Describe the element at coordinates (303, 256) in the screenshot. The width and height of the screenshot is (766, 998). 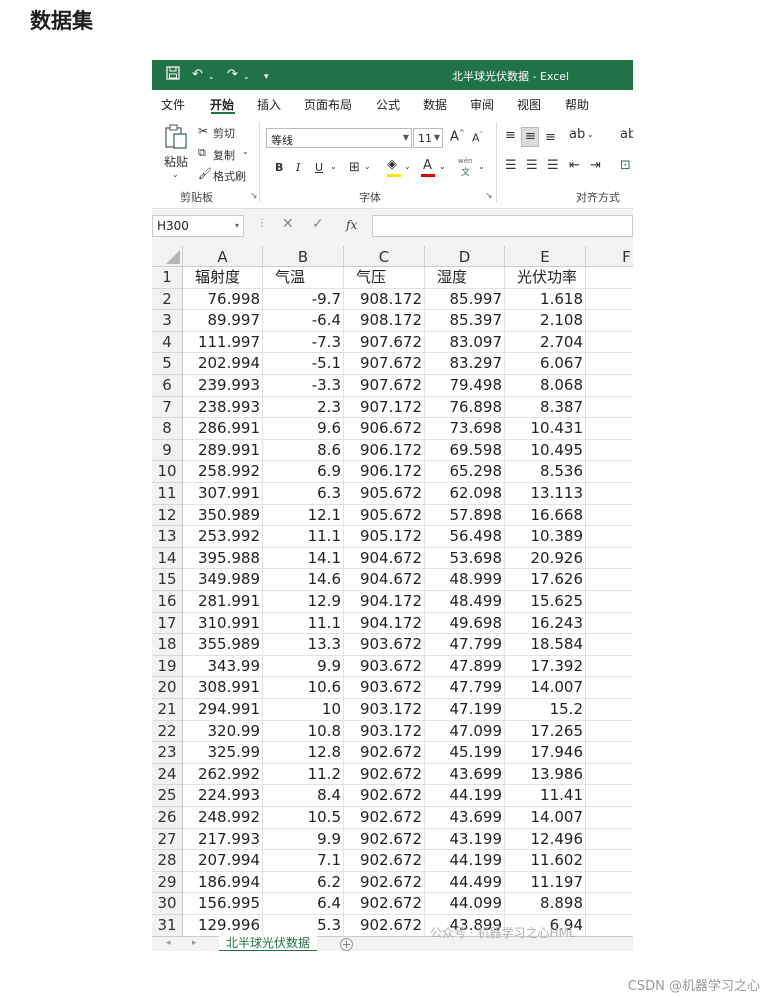
I see `column-header-b: B` at that location.